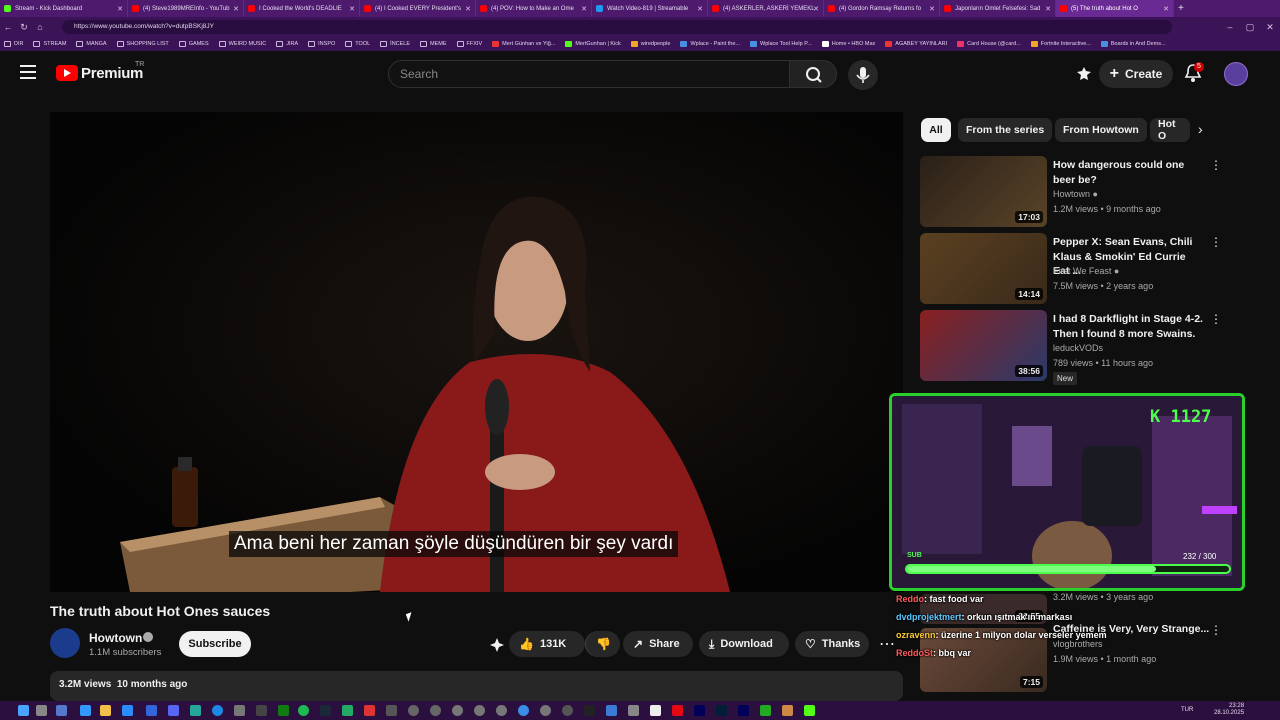  Describe the element at coordinates (887, 644) in the screenshot. I see `more-actions-icon: ⋯` at that location.